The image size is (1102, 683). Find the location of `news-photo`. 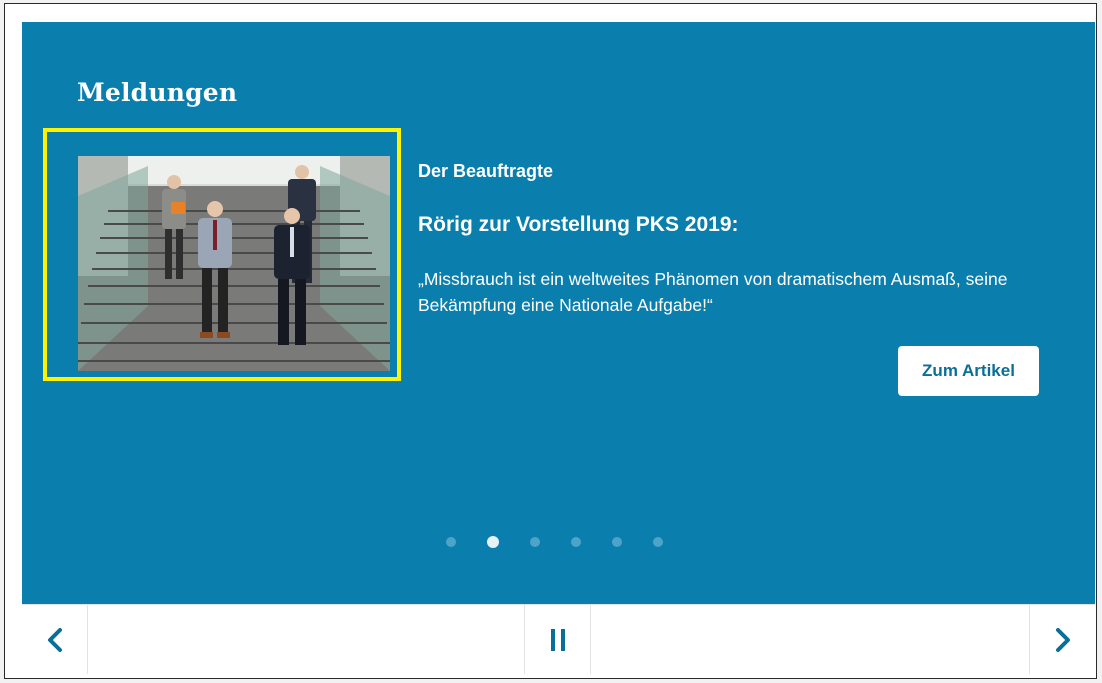

news-photo is located at coordinates (234, 263).